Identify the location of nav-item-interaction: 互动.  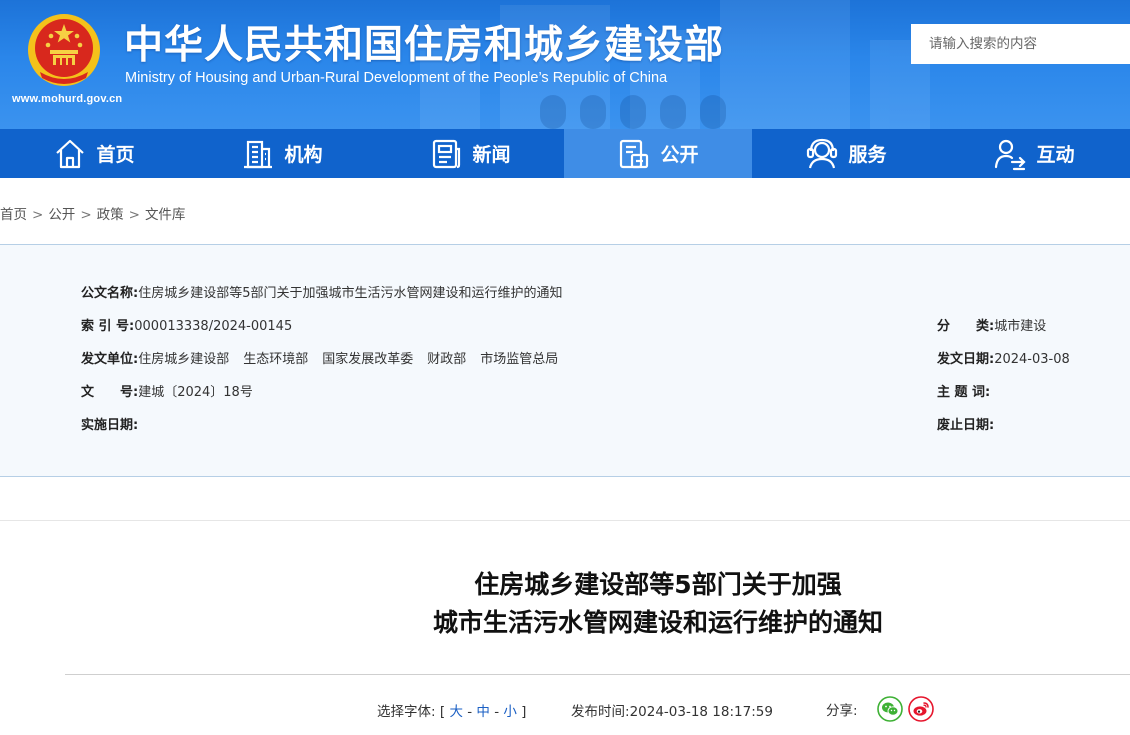
(1034, 153).